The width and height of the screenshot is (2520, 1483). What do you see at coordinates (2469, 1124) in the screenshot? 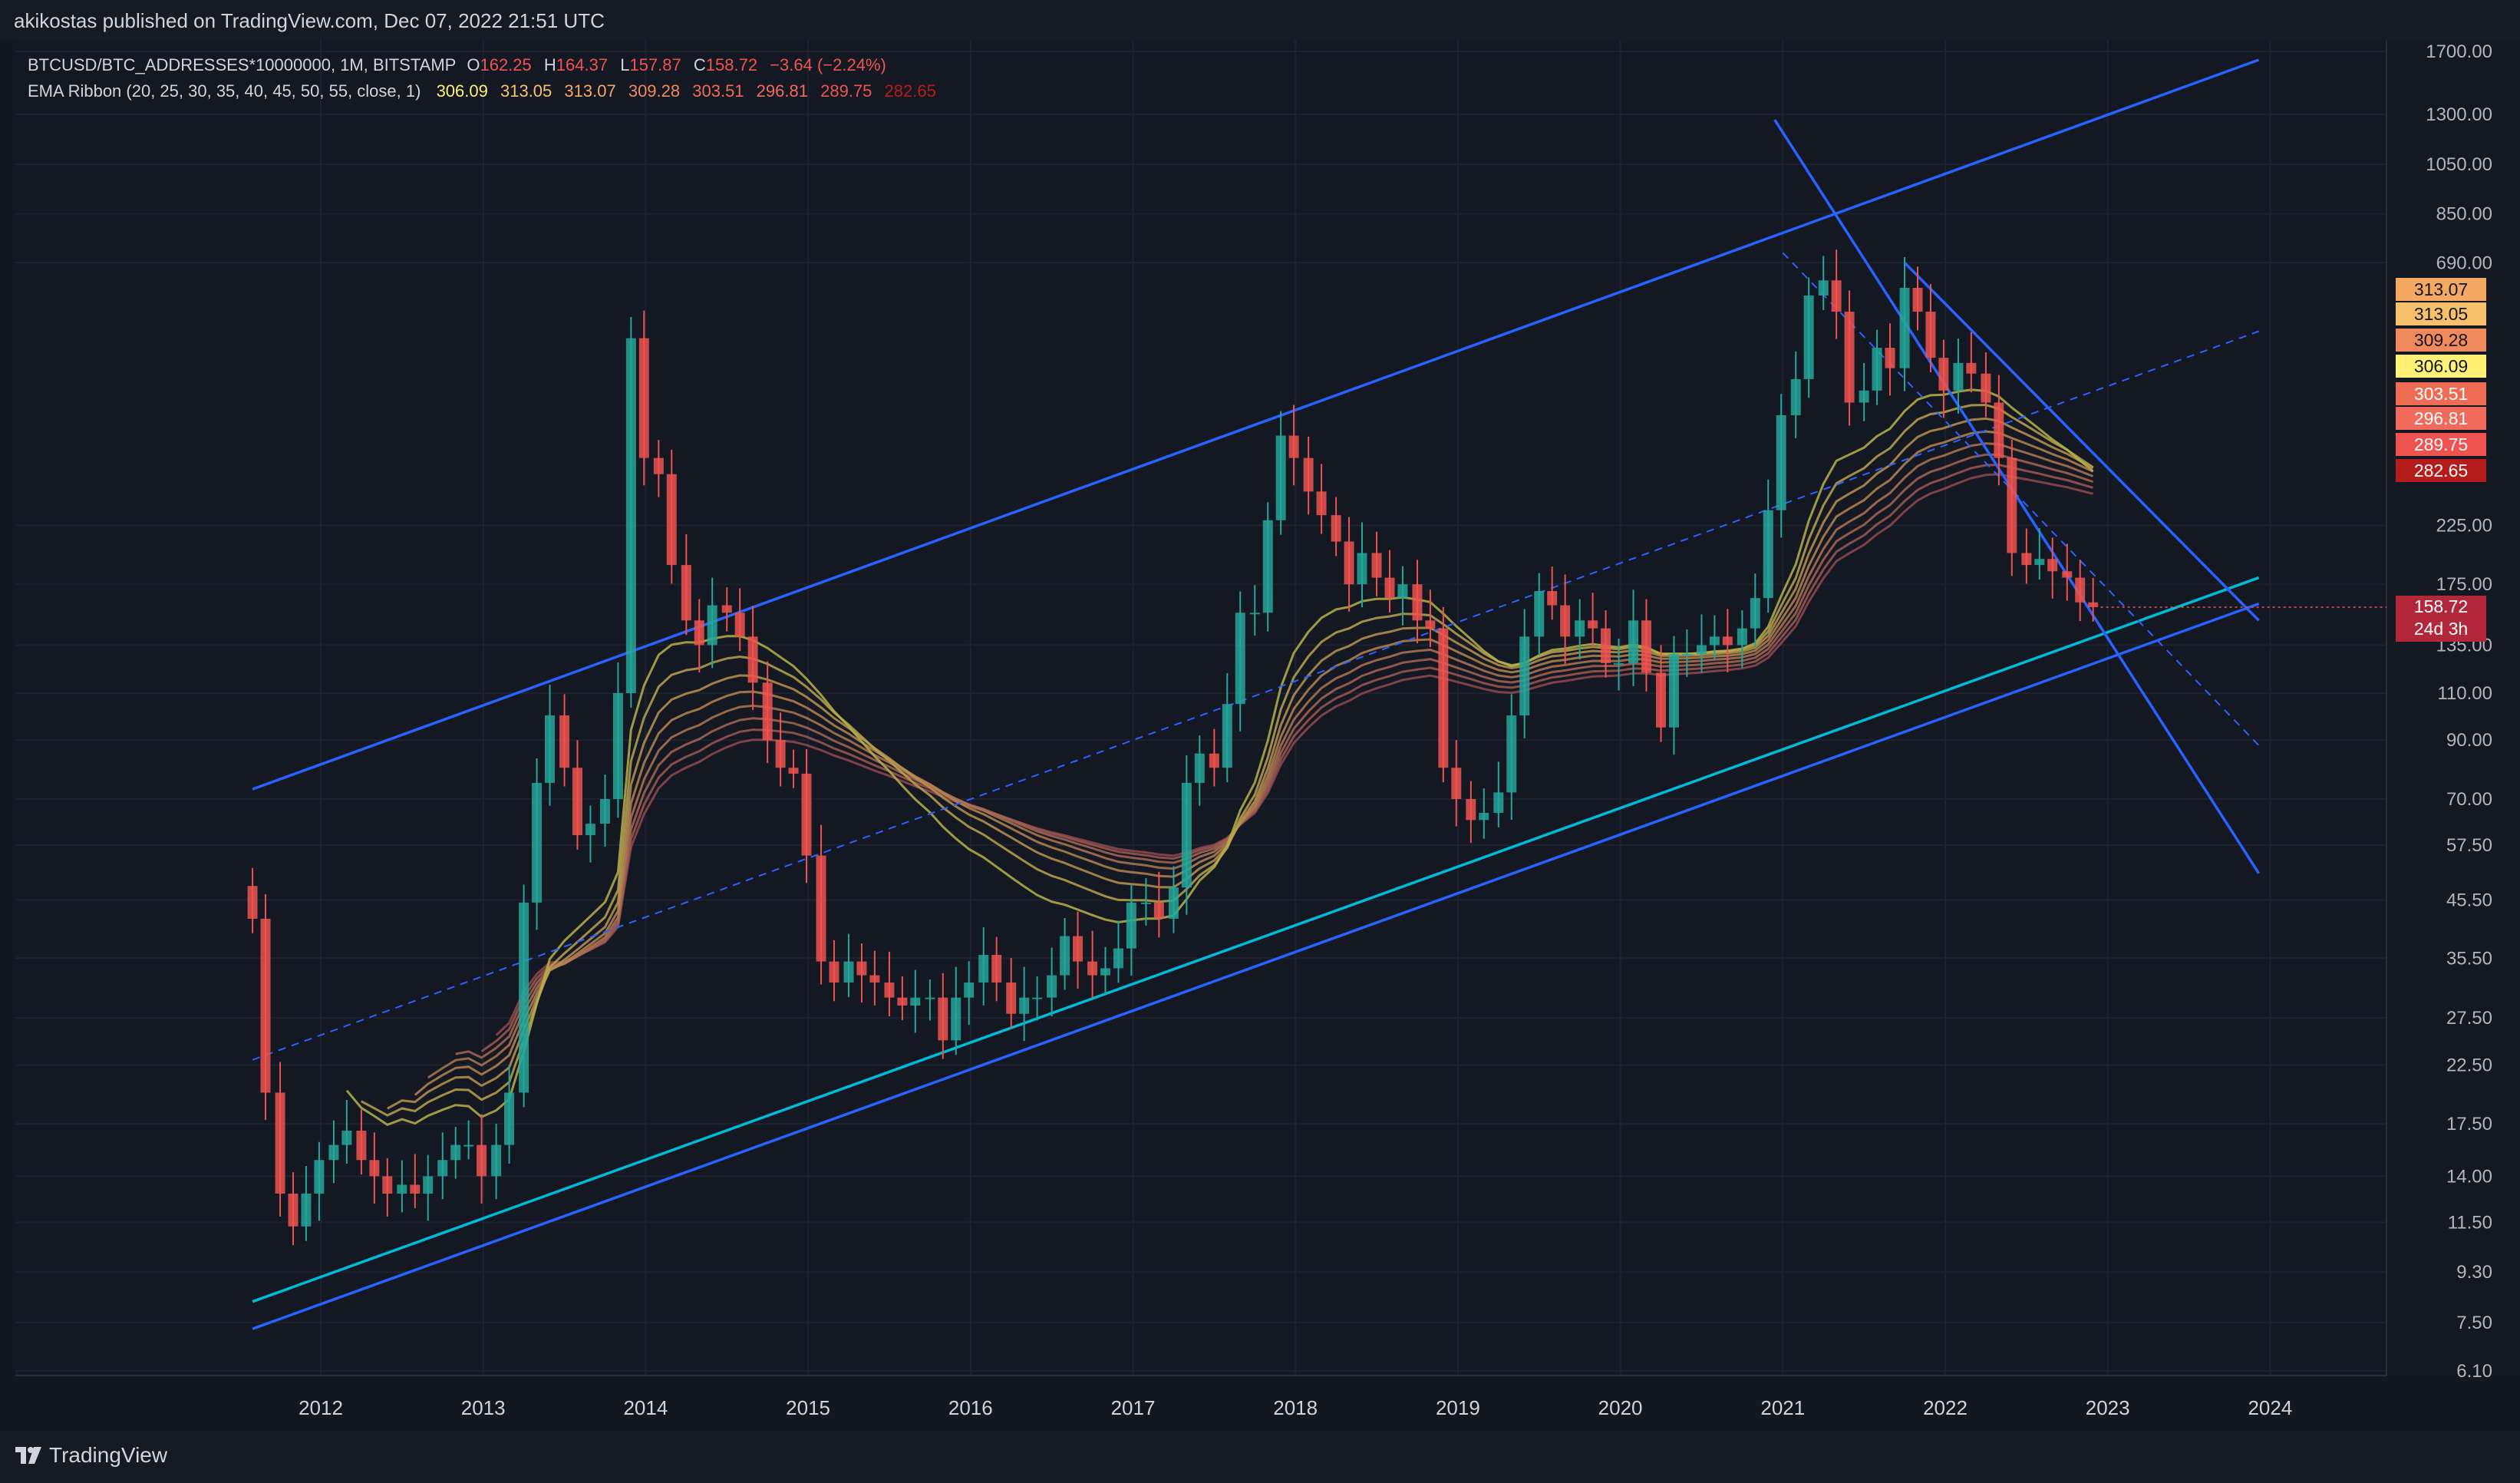
I see `y-tick-label: 17.50` at bounding box center [2469, 1124].